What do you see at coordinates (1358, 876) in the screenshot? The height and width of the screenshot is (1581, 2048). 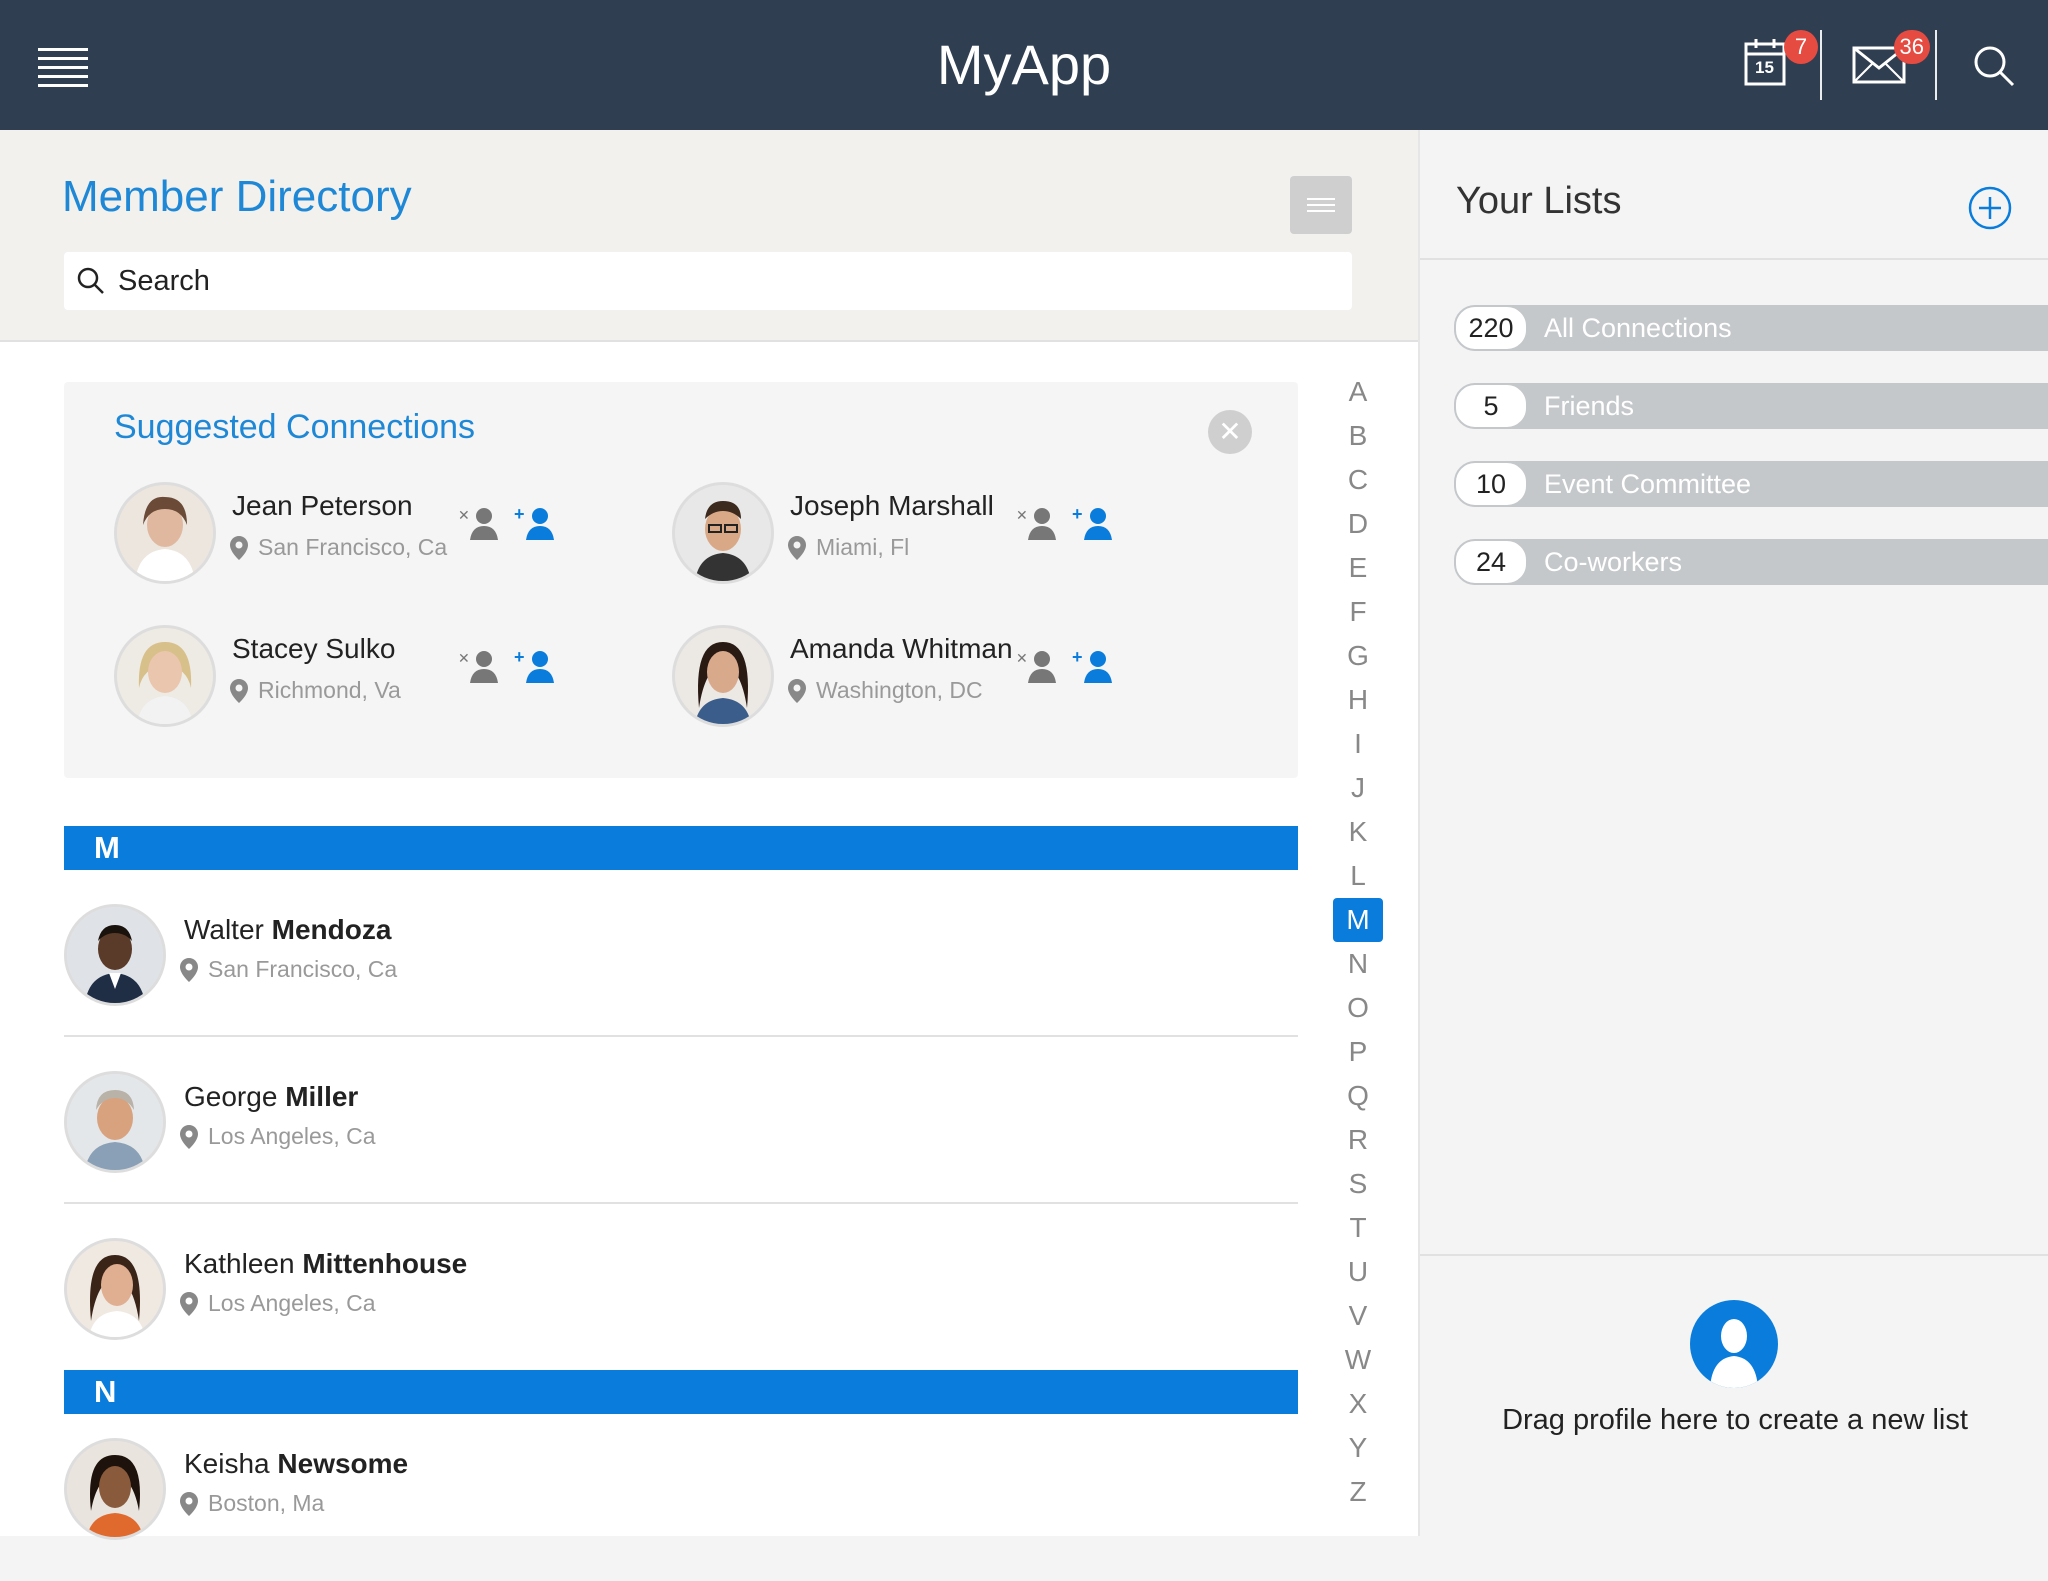 I see `index-letter-l: L` at bounding box center [1358, 876].